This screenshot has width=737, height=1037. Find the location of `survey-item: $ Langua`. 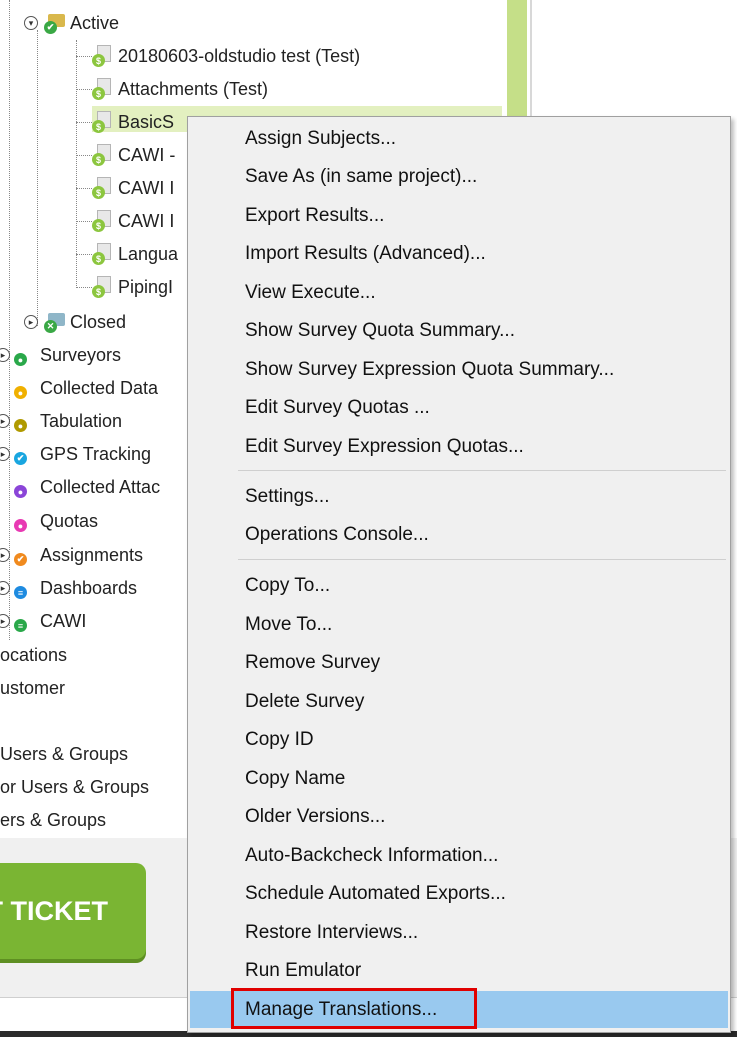

survey-item: $ Langua is located at coordinates (135, 254).